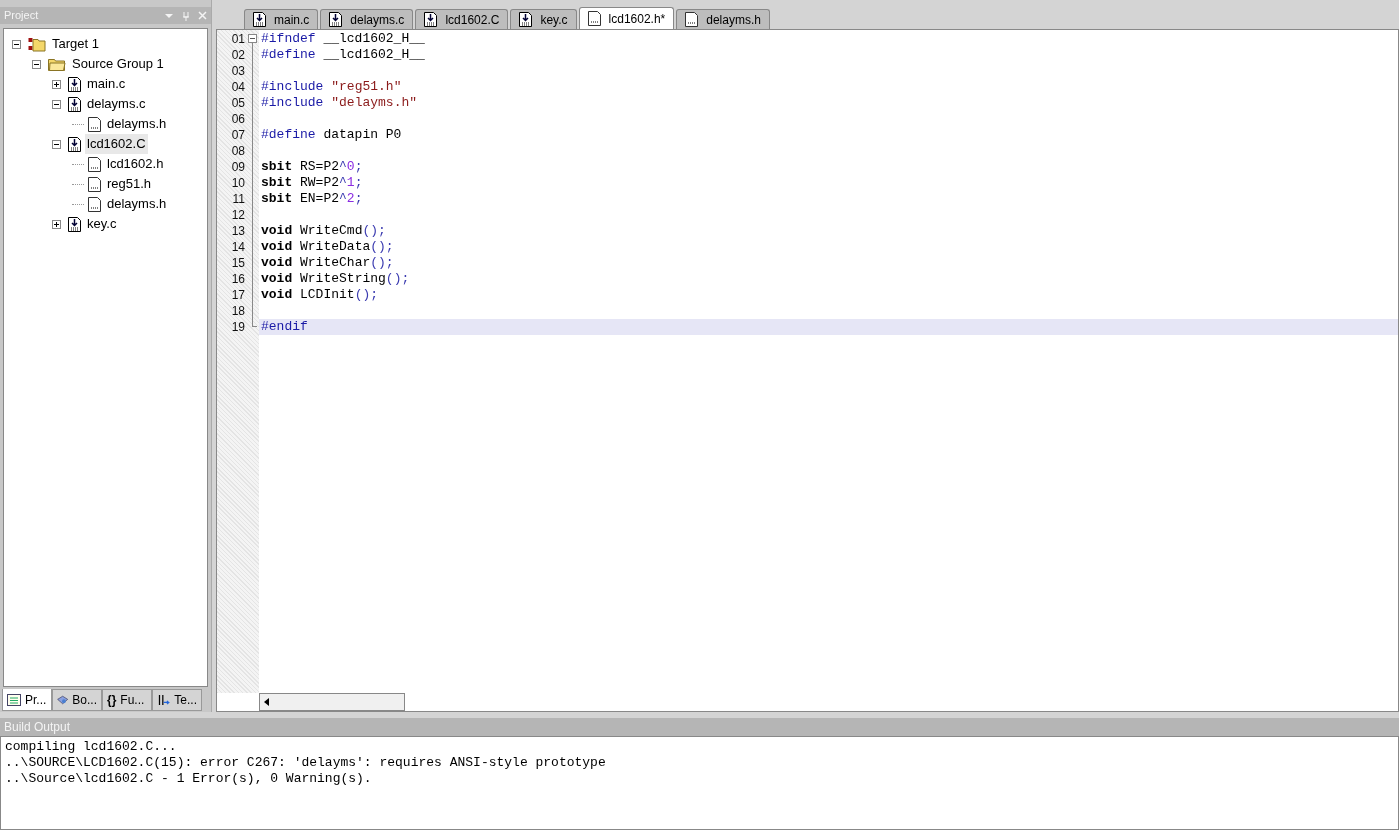 The width and height of the screenshot is (1399, 830). Describe the element at coordinates (237, 311) in the screenshot. I see `line-number: 18` at that location.